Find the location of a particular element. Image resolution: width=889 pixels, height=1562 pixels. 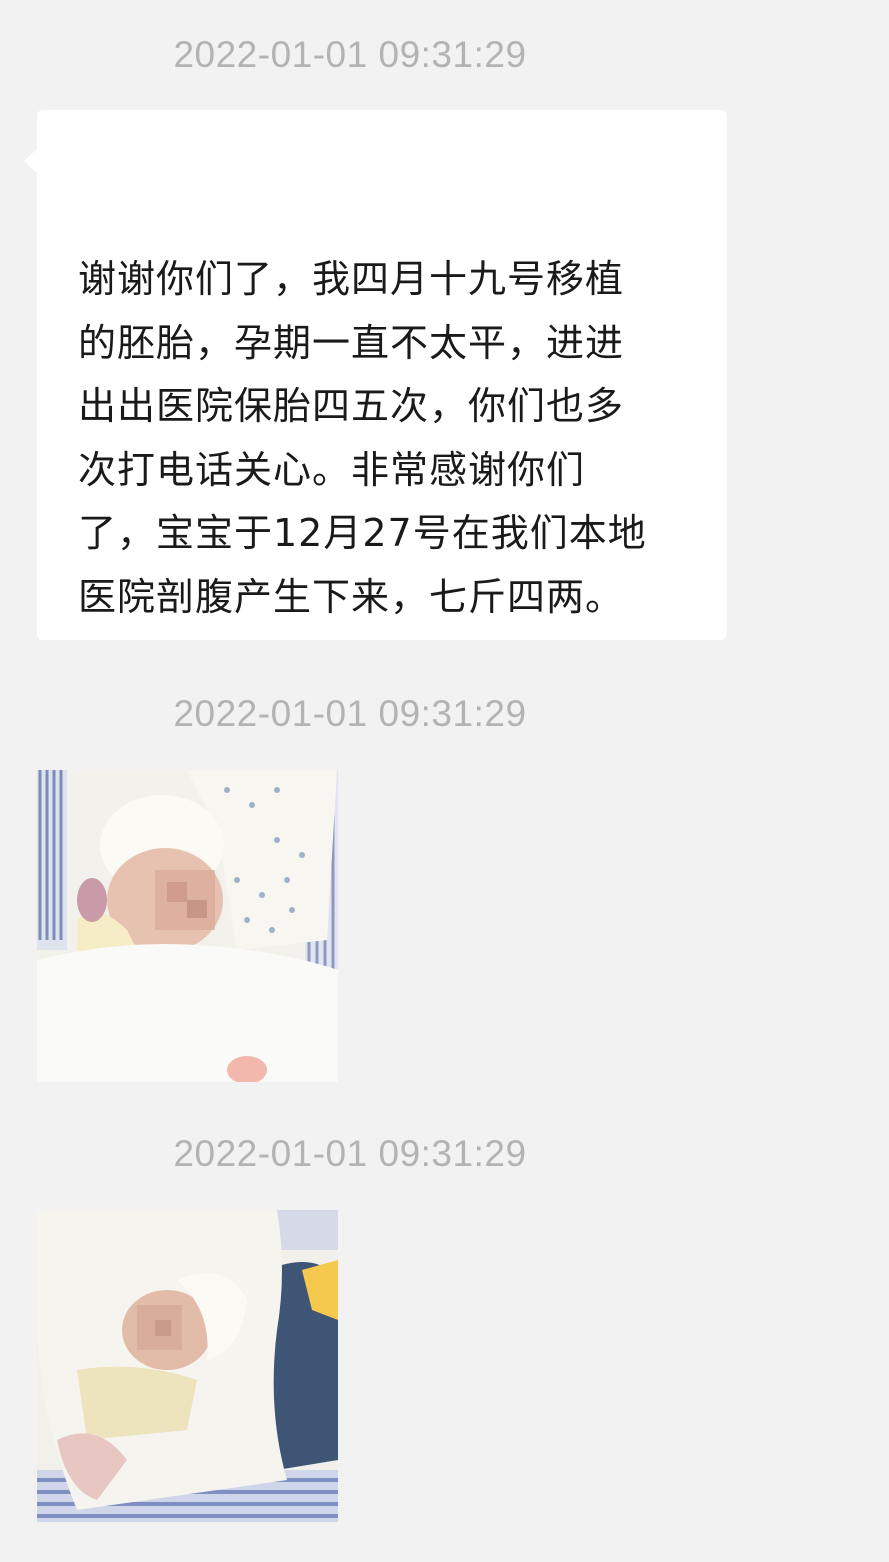

newborn-photo-image is located at coordinates (187, 926).